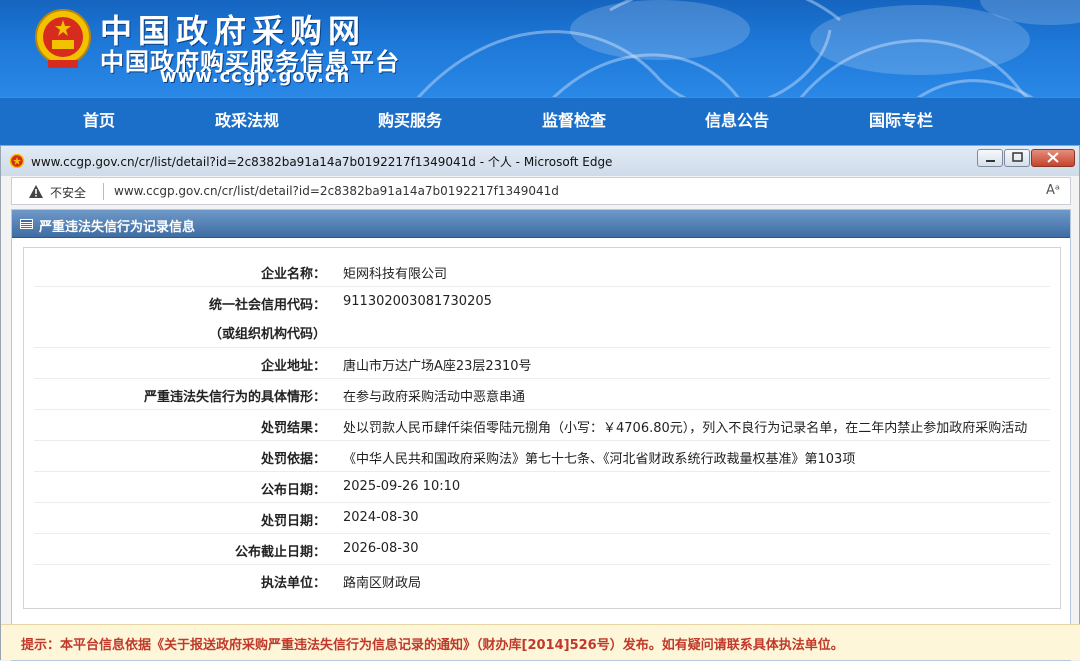 This screenshot has height=661, width=1080. I want to click on minimize-button, so click(990, 158).